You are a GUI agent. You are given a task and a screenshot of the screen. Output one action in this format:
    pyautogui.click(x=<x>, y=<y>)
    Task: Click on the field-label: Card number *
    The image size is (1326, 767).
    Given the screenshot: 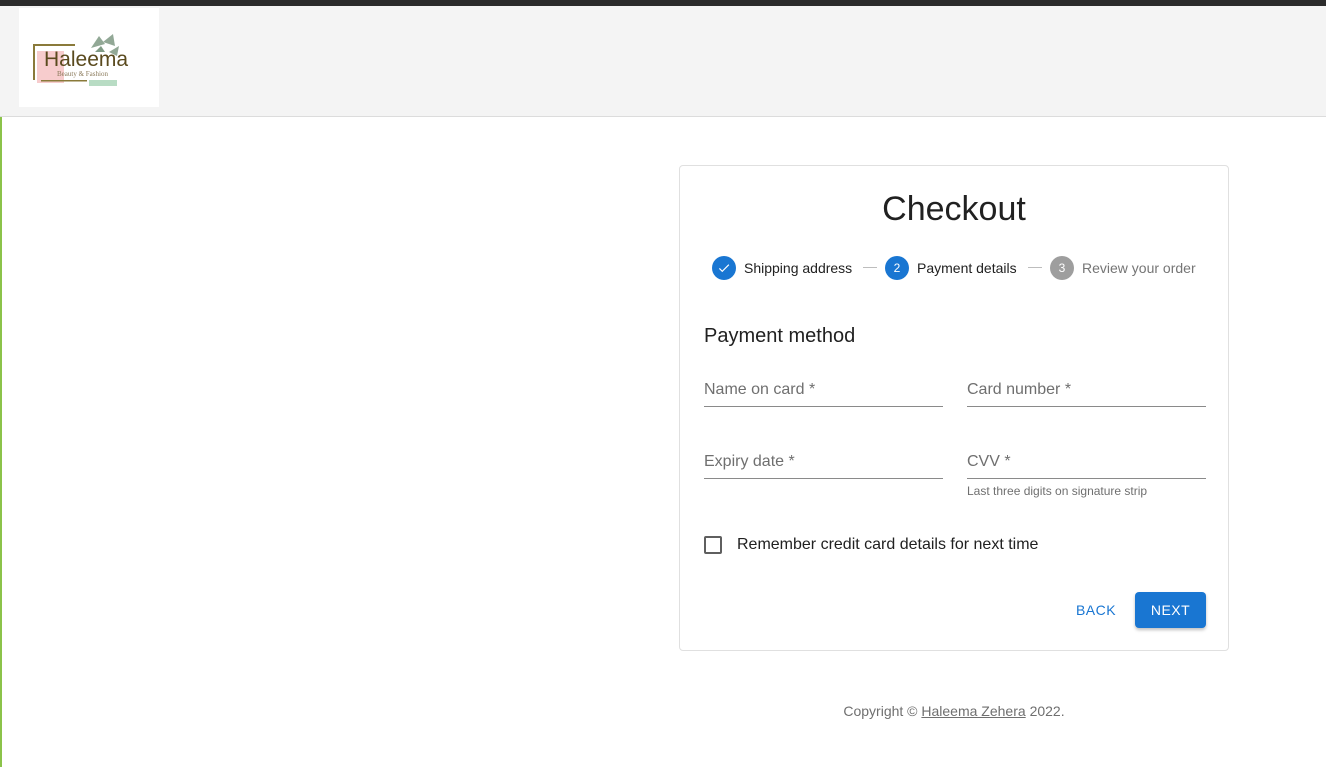 What is the action you would take?
    pyautogui.click(x=1019, y=389)
    